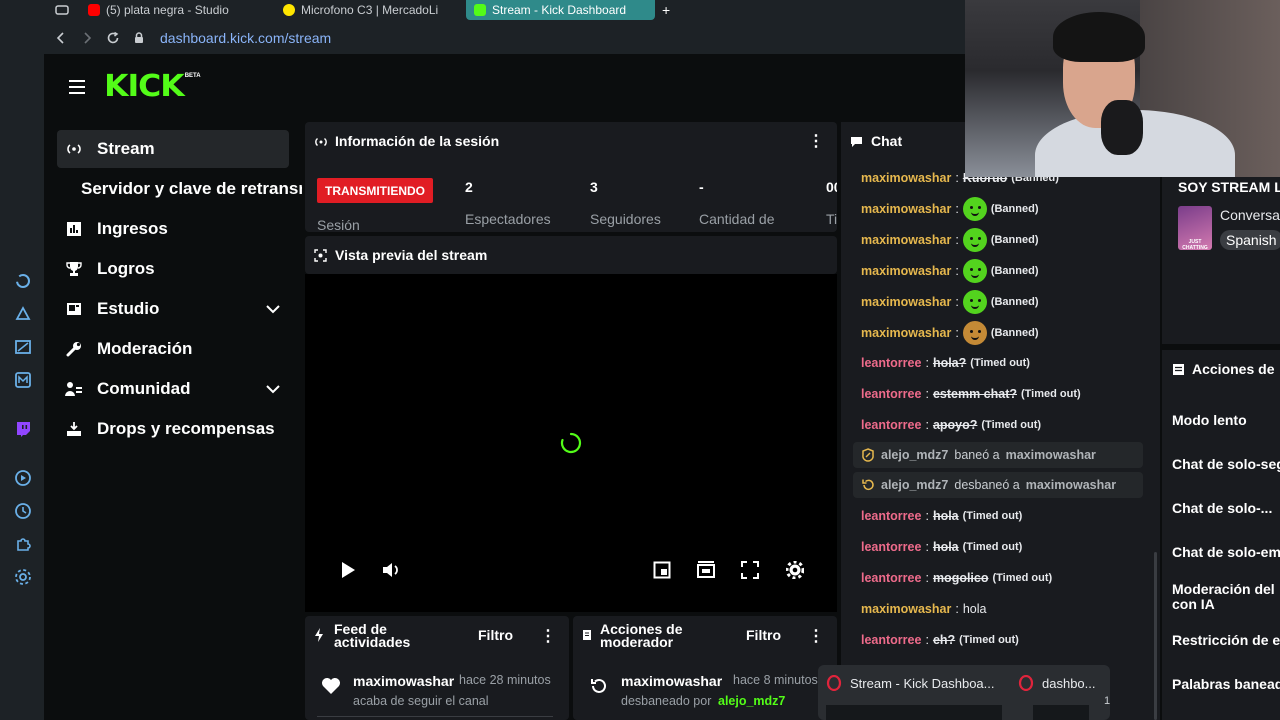  What do you see at coordinates (971, 394) in the screenshot?
I see `chat-message: leantorree: estemm chat? (Timed out)` at bounding box center [971, 394].